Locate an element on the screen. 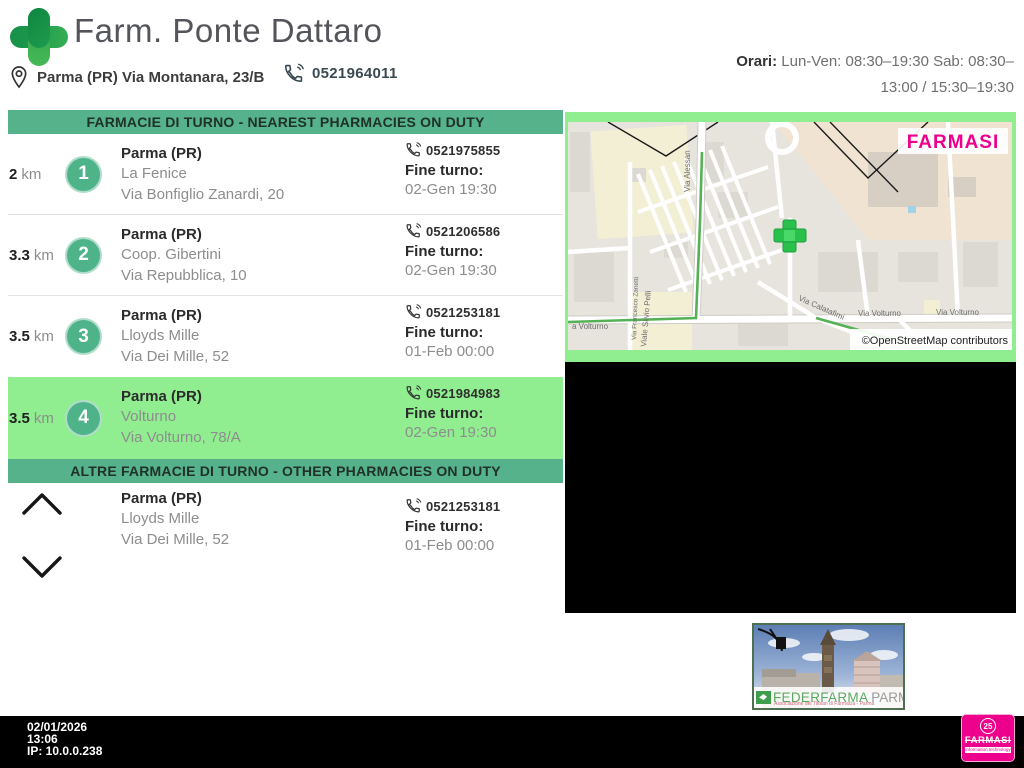 This screenshot has height=768, width=1024. distance-value: 2 is located at coordinates (13, 174).